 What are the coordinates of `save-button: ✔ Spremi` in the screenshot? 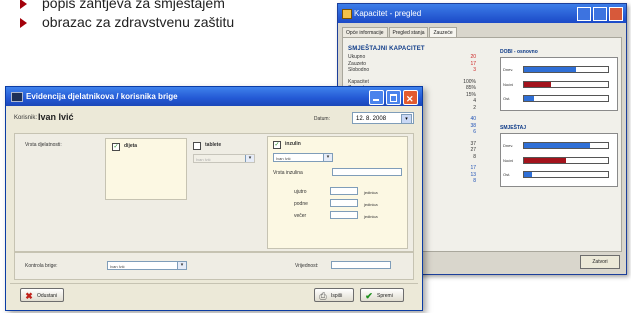 It's located at (382, 295).